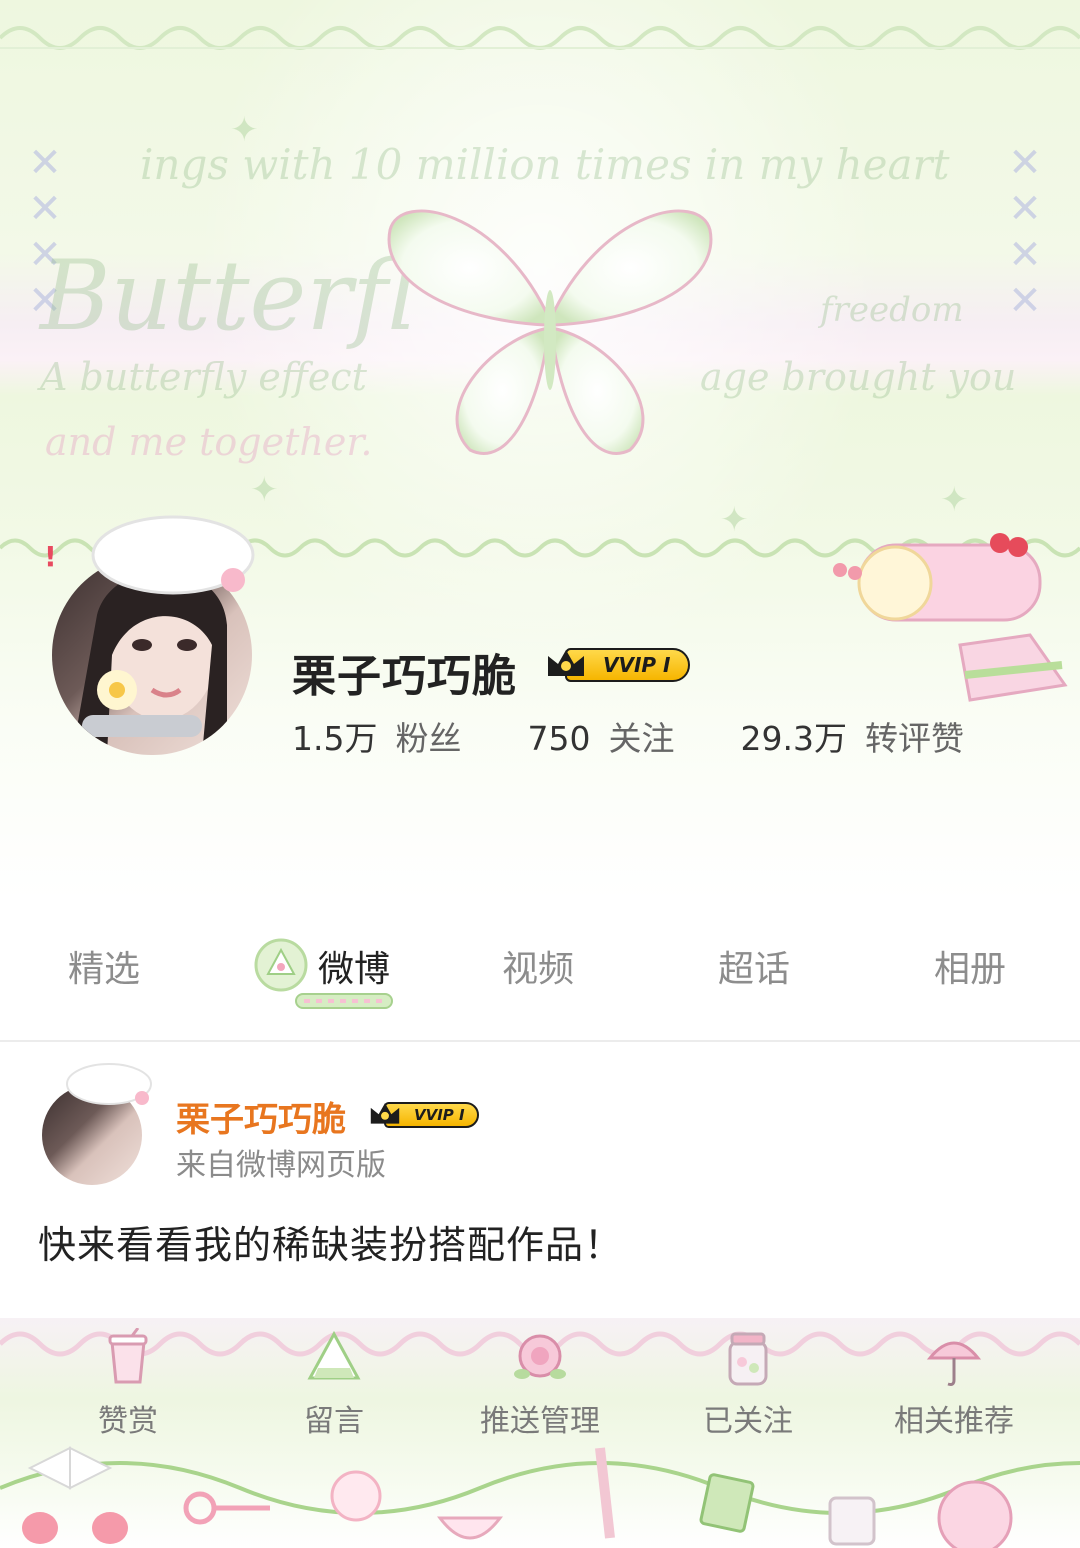  Describe the element at coordinates (550, 332) in the screenshot. I see `butterfly-illustration` at that location.